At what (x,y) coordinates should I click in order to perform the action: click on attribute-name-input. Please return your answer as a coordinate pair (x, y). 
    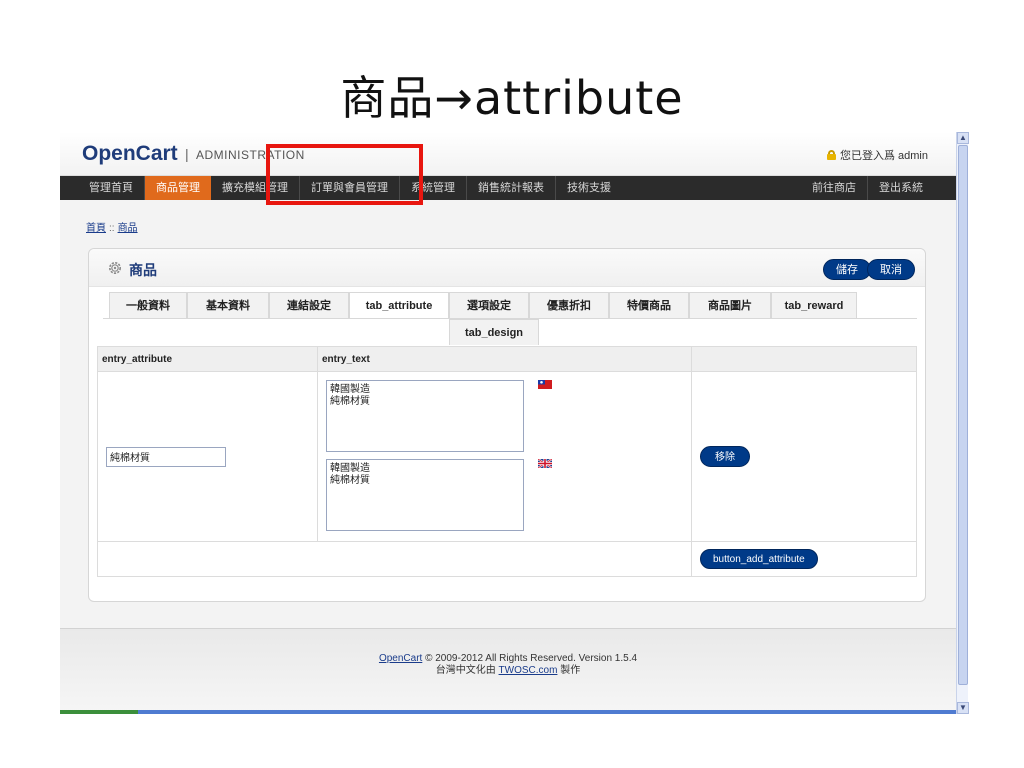
    Looking at the image, I should click on (166, 456).